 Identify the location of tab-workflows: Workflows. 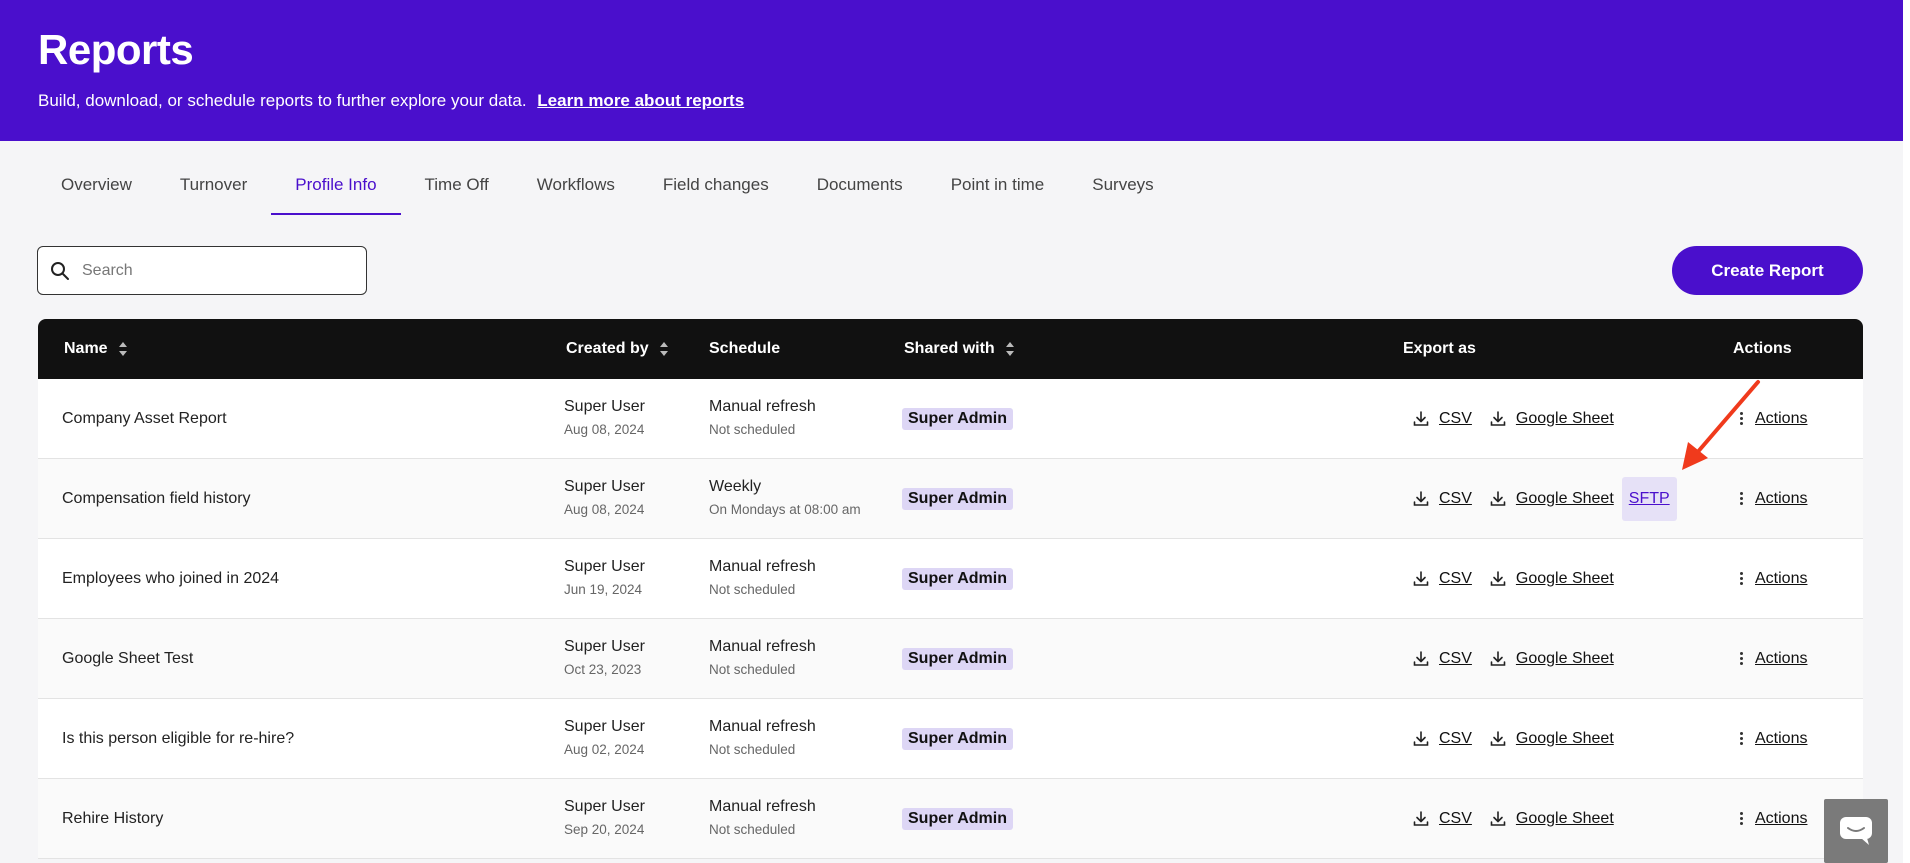
(576, 185).